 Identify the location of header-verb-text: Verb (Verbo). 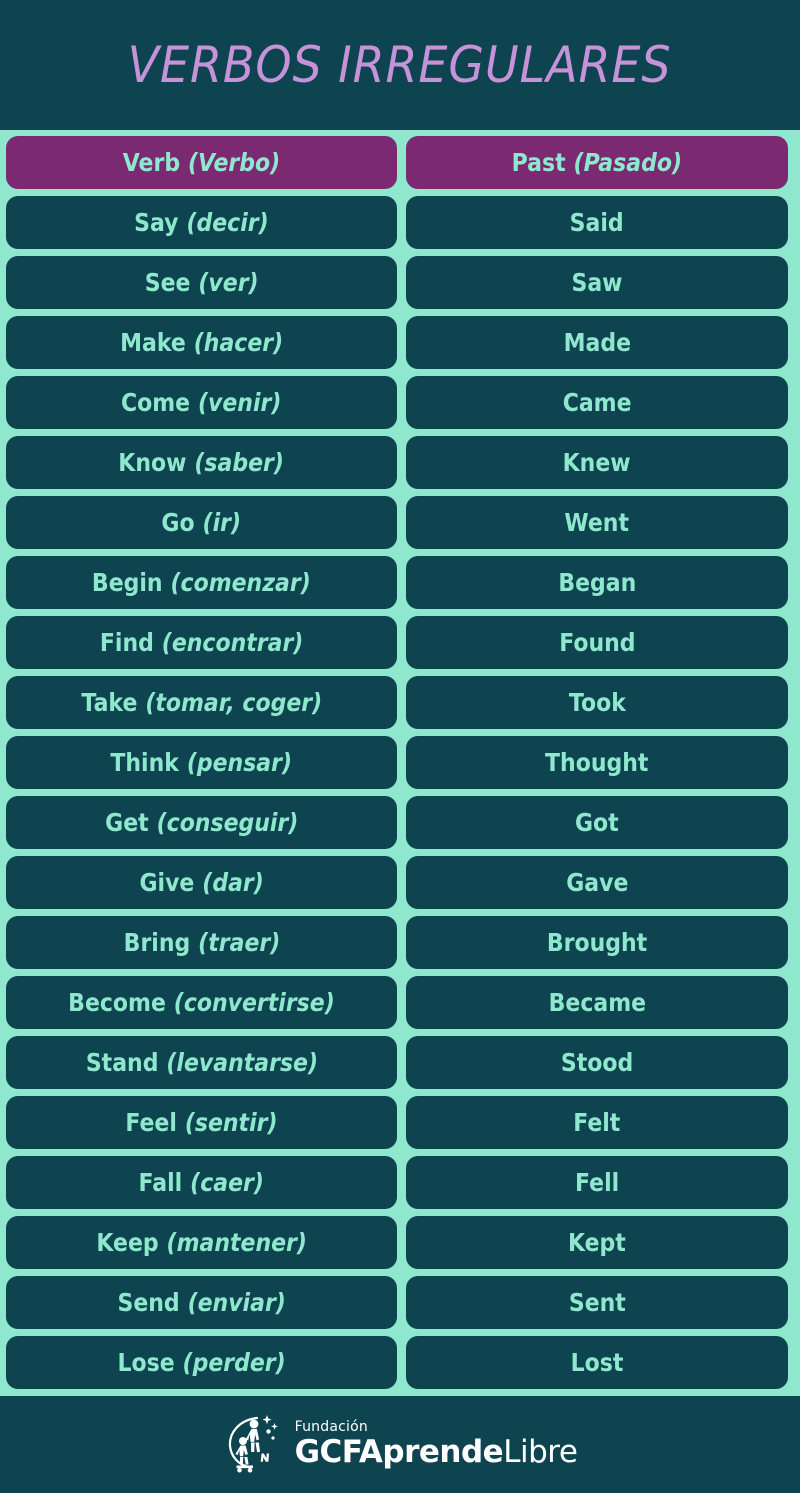
(201, 162).